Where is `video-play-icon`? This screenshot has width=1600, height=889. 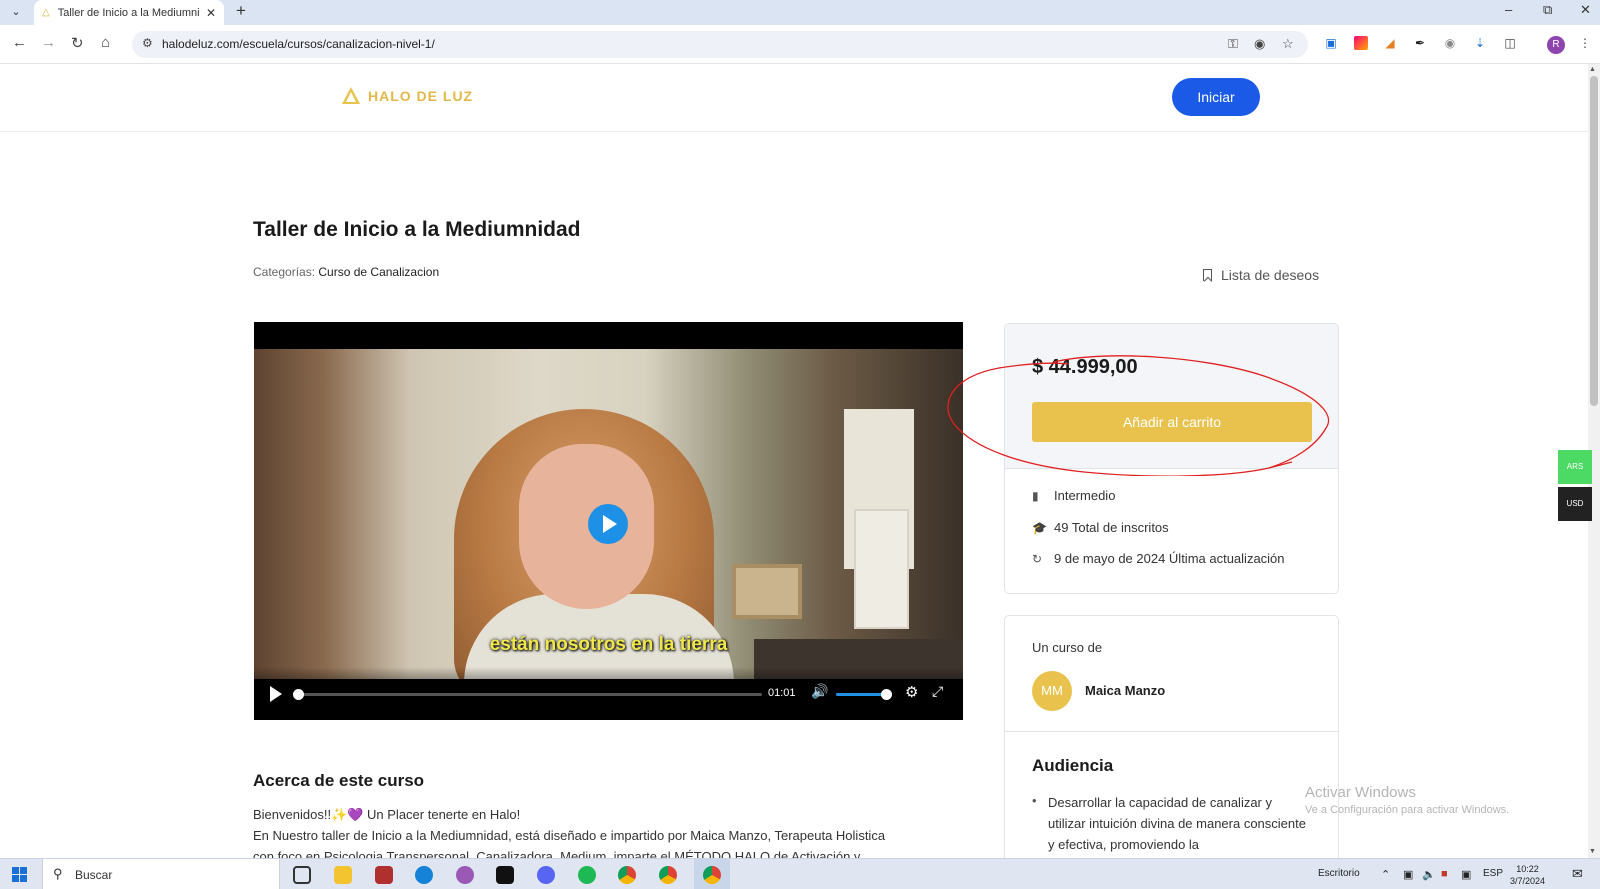
video-play-icon is located at coordinates (608, 524).